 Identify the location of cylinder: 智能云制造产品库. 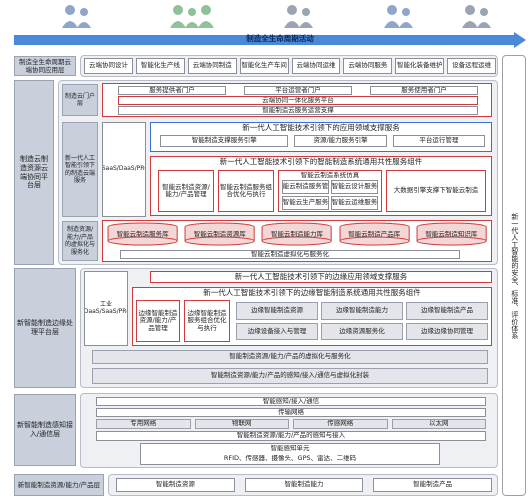
(374, 235).